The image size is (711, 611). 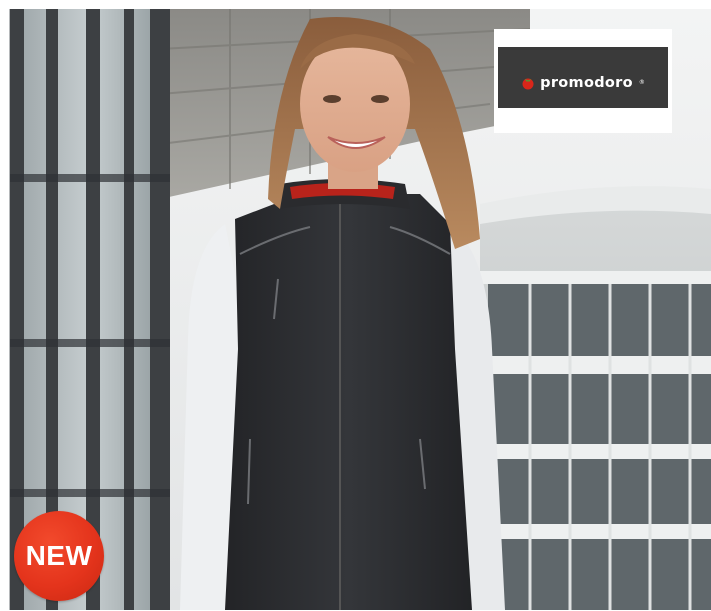 I want to click on new-badge-label: NEW, so click(x=59, y=555).